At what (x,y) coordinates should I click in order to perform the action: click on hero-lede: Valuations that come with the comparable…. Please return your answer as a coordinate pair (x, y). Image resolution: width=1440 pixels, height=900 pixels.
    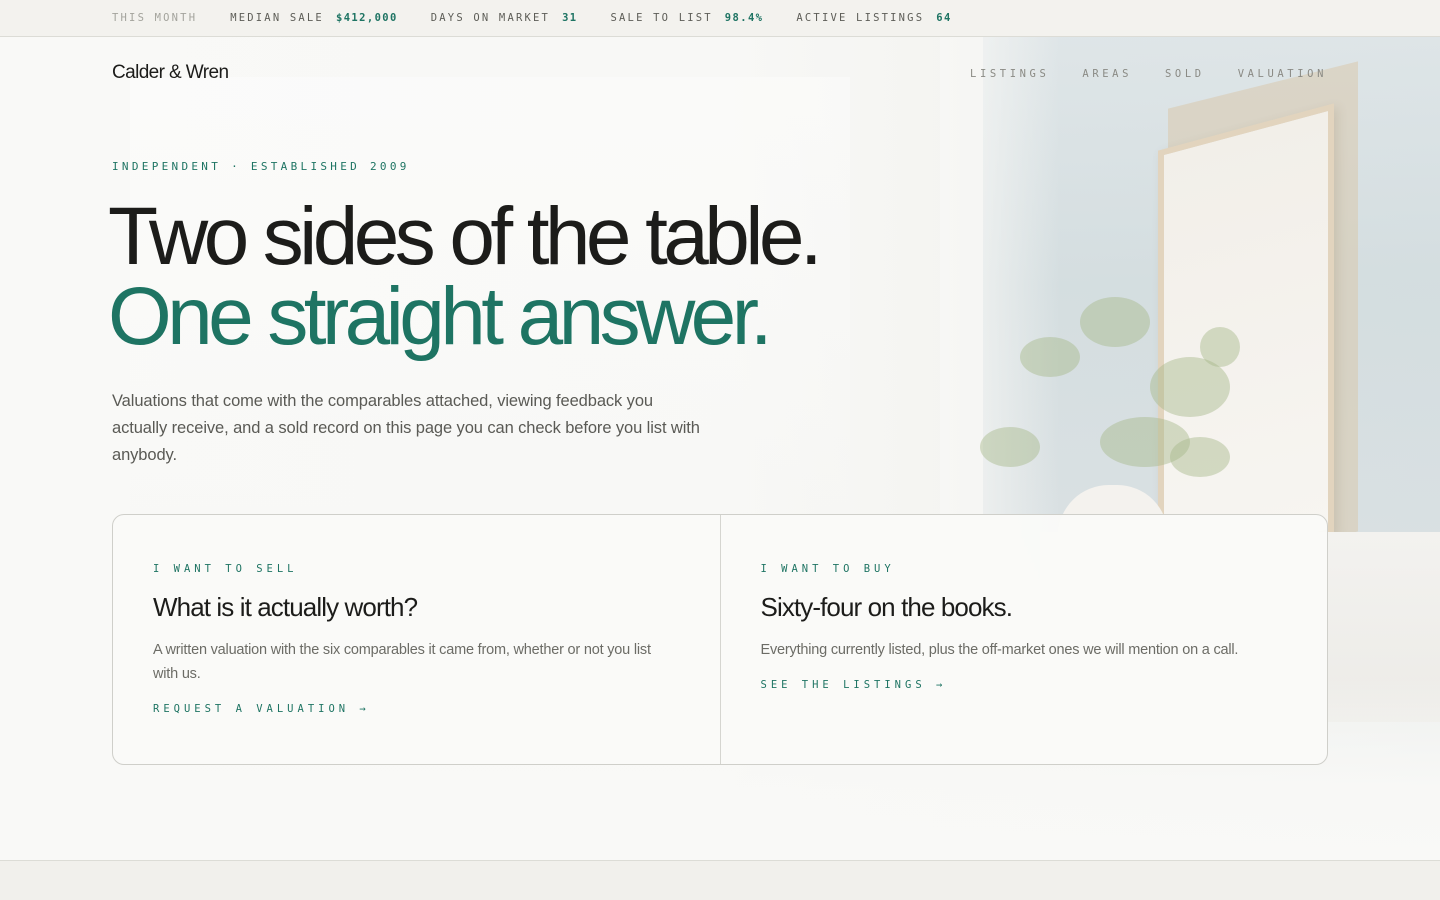
    Looking at the image, I should click on (406, 428).